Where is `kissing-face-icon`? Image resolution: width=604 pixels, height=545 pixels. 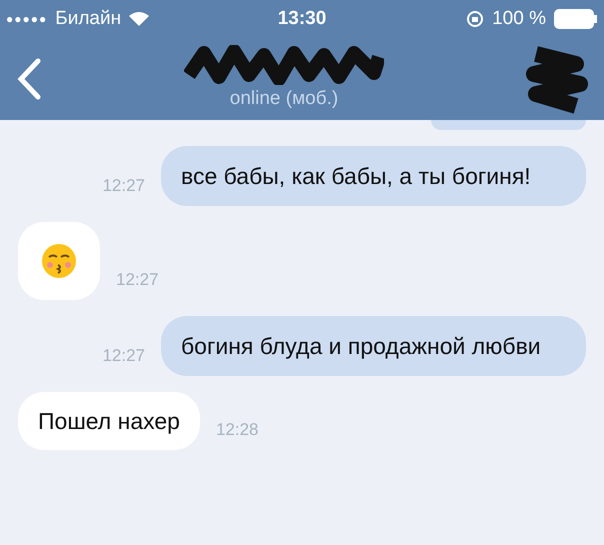 kissing-face-icon is located at coordinates (59, 261).